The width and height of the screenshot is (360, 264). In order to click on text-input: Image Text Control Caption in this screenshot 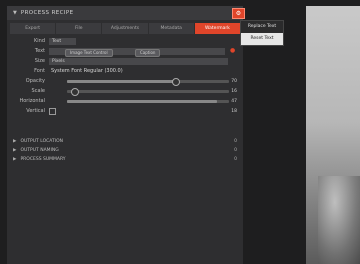, I will do `click(137, 52)`.